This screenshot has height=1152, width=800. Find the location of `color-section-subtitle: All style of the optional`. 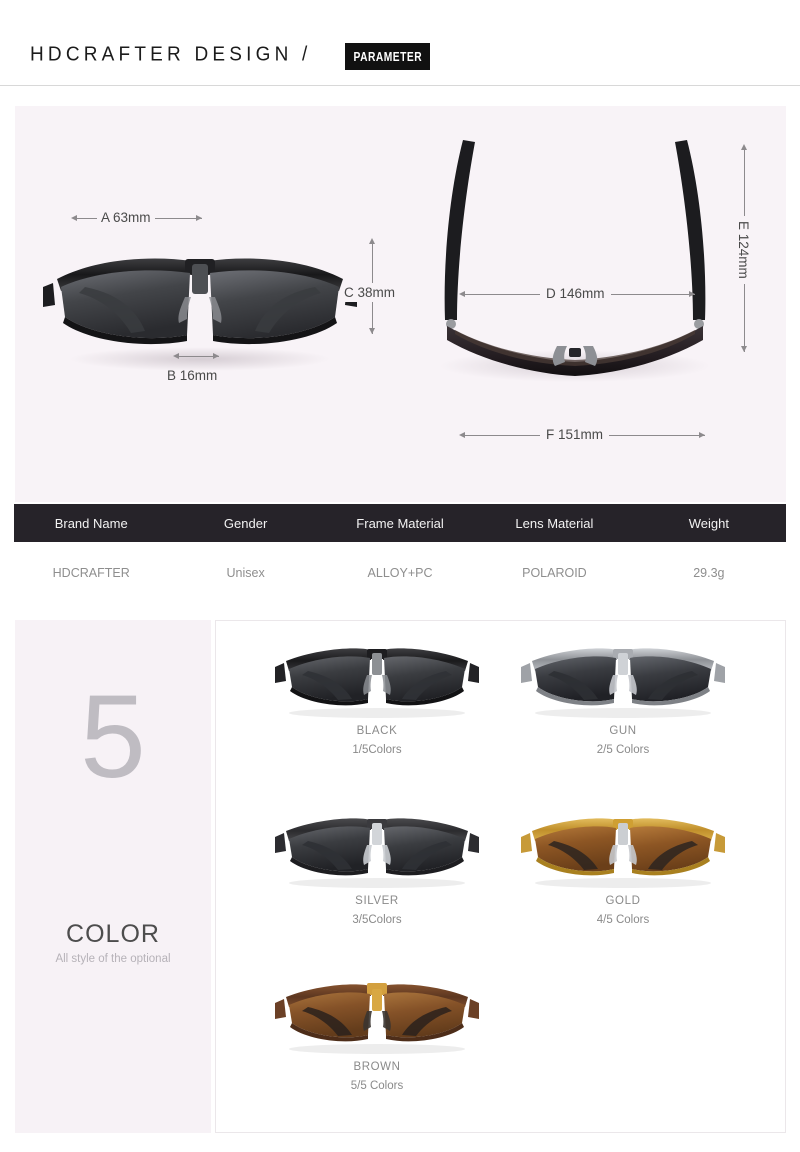

color-section-subtitle: All style of the optional is located at coordinates (113, 959).